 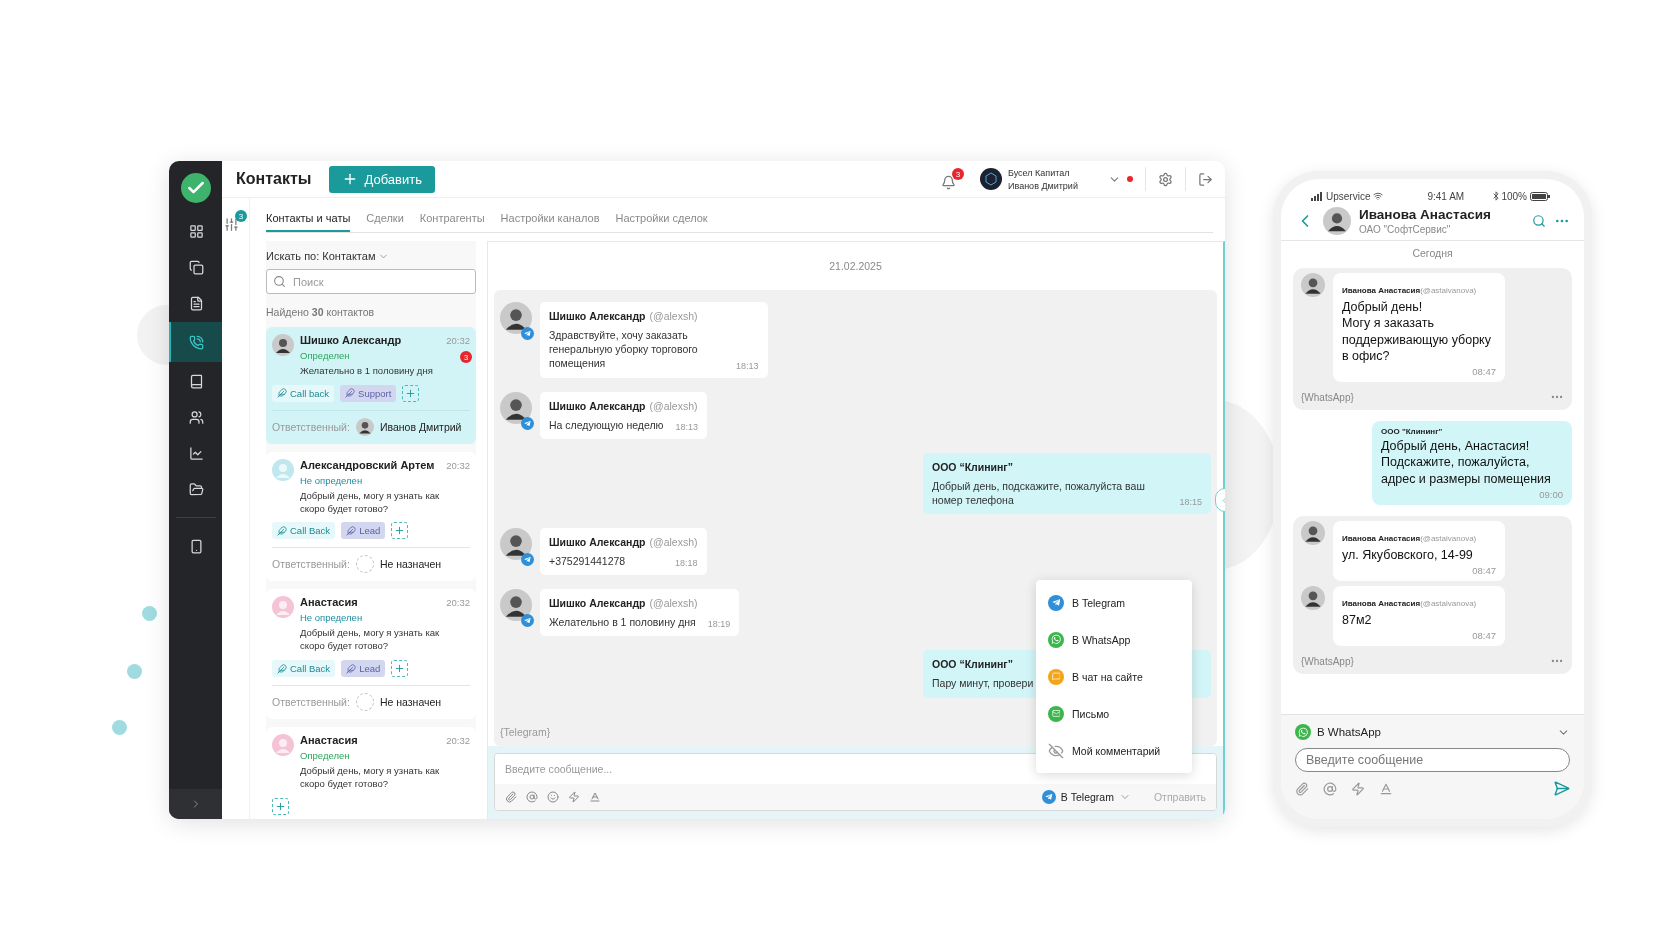 I want to click on message-text: Добрый день, подскажите, пожалуйста ваш номер телефона, so click(x=1039, y=493).